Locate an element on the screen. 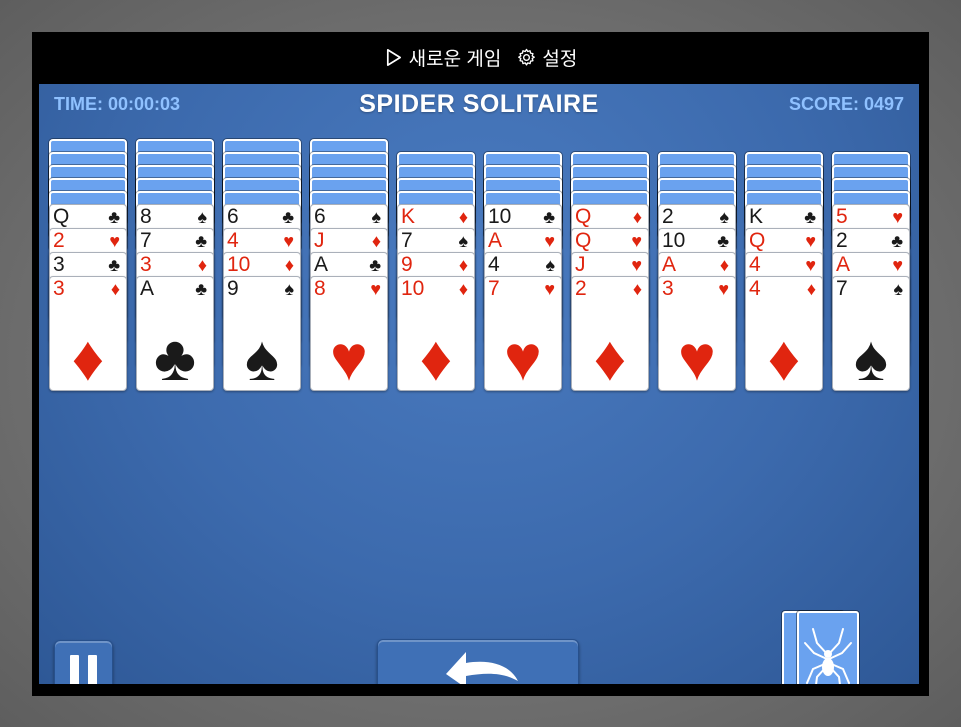 The height and width of the screenshot is (727, 961). card-rank: 5 is located at coordinates (842, 216).